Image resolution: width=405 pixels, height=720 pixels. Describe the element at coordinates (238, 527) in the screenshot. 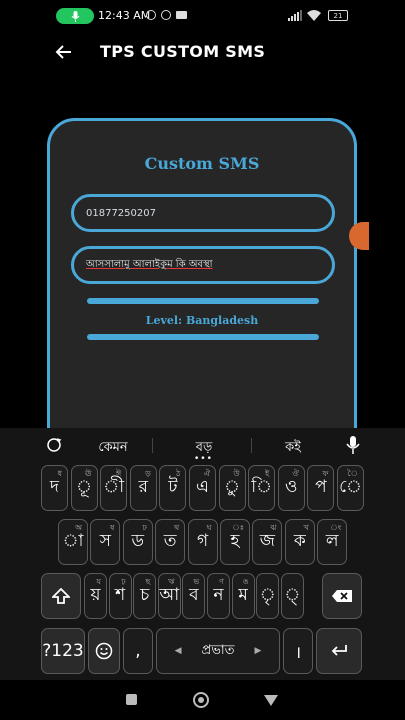

I see `key-hint: ঃ` at that location.